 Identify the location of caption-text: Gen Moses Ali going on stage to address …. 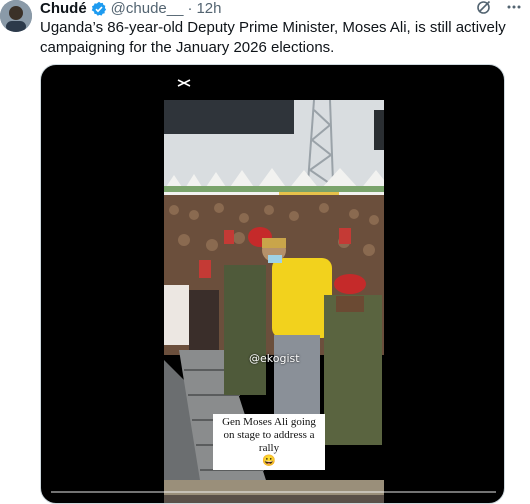
(269, 435).